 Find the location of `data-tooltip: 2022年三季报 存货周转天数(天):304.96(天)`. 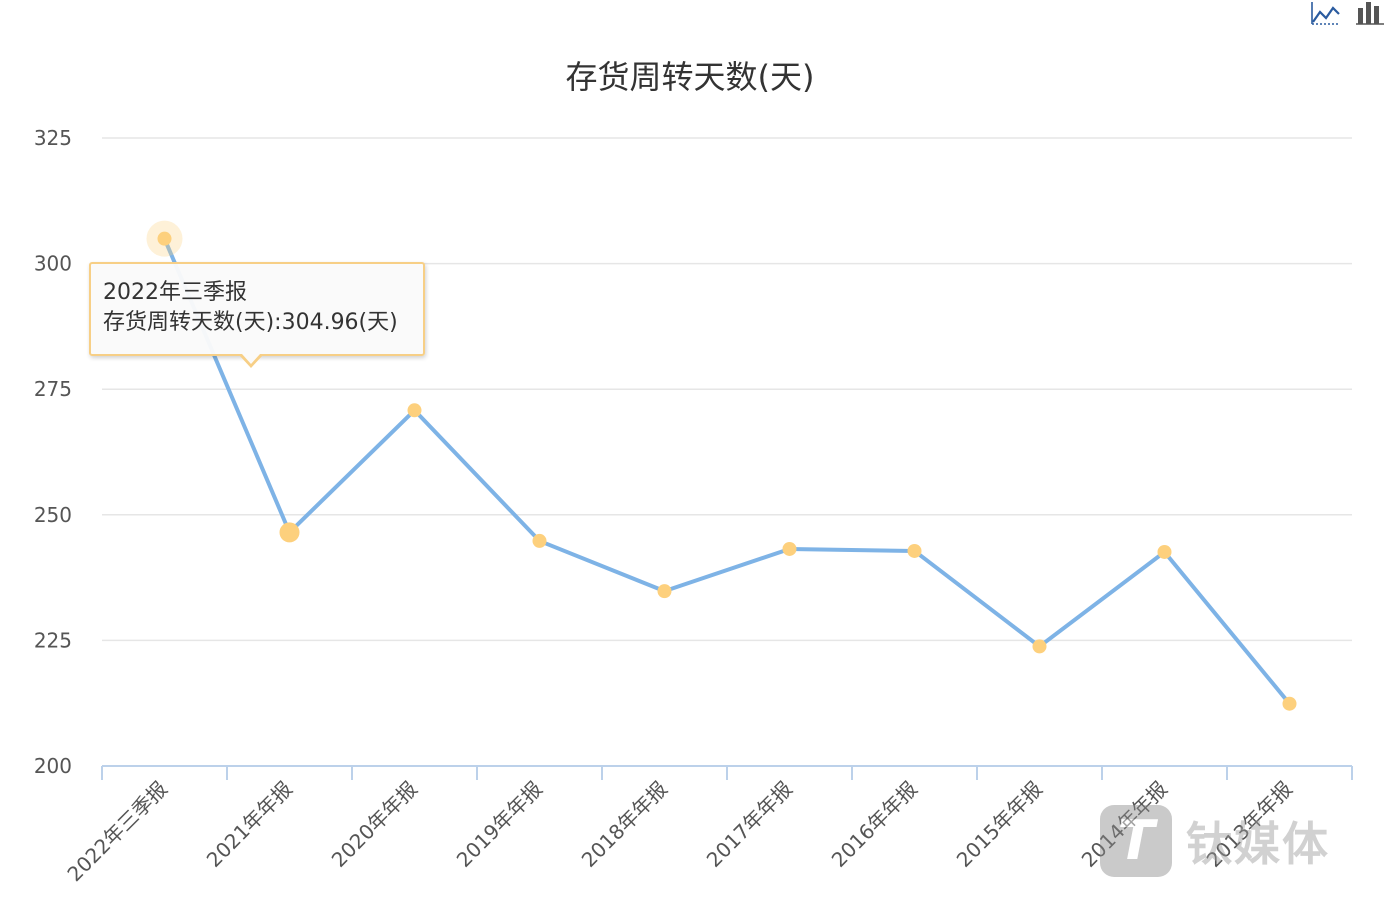

data-tooltip: 2022年三季报 存货周转天数(天):304.96(天) is located at coordinates (257, 315).